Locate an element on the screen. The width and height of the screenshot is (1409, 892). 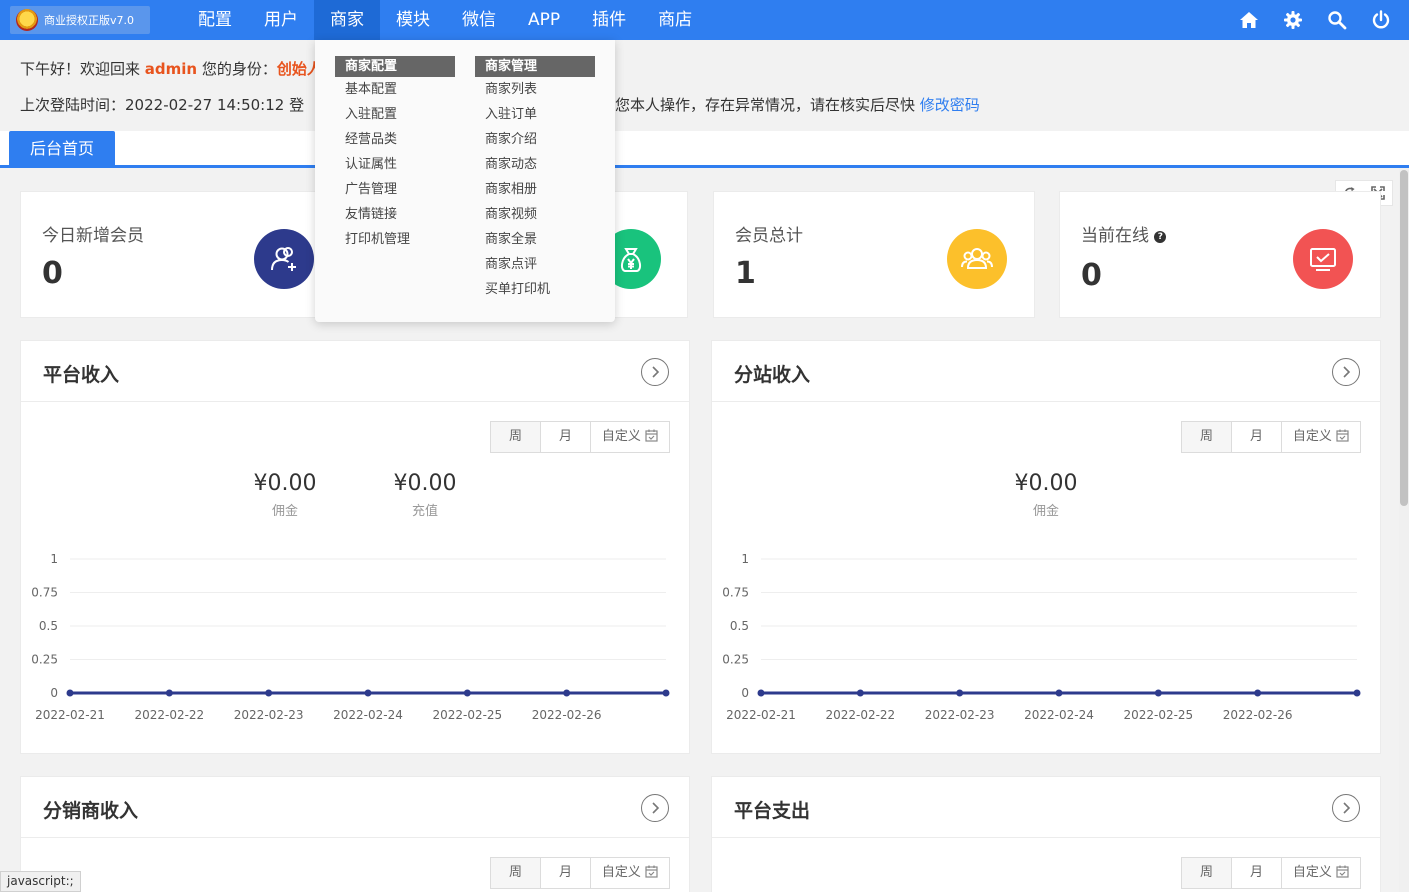
menu-item-bill-printer: 买单打印机 is located at coordinates (535, 289).